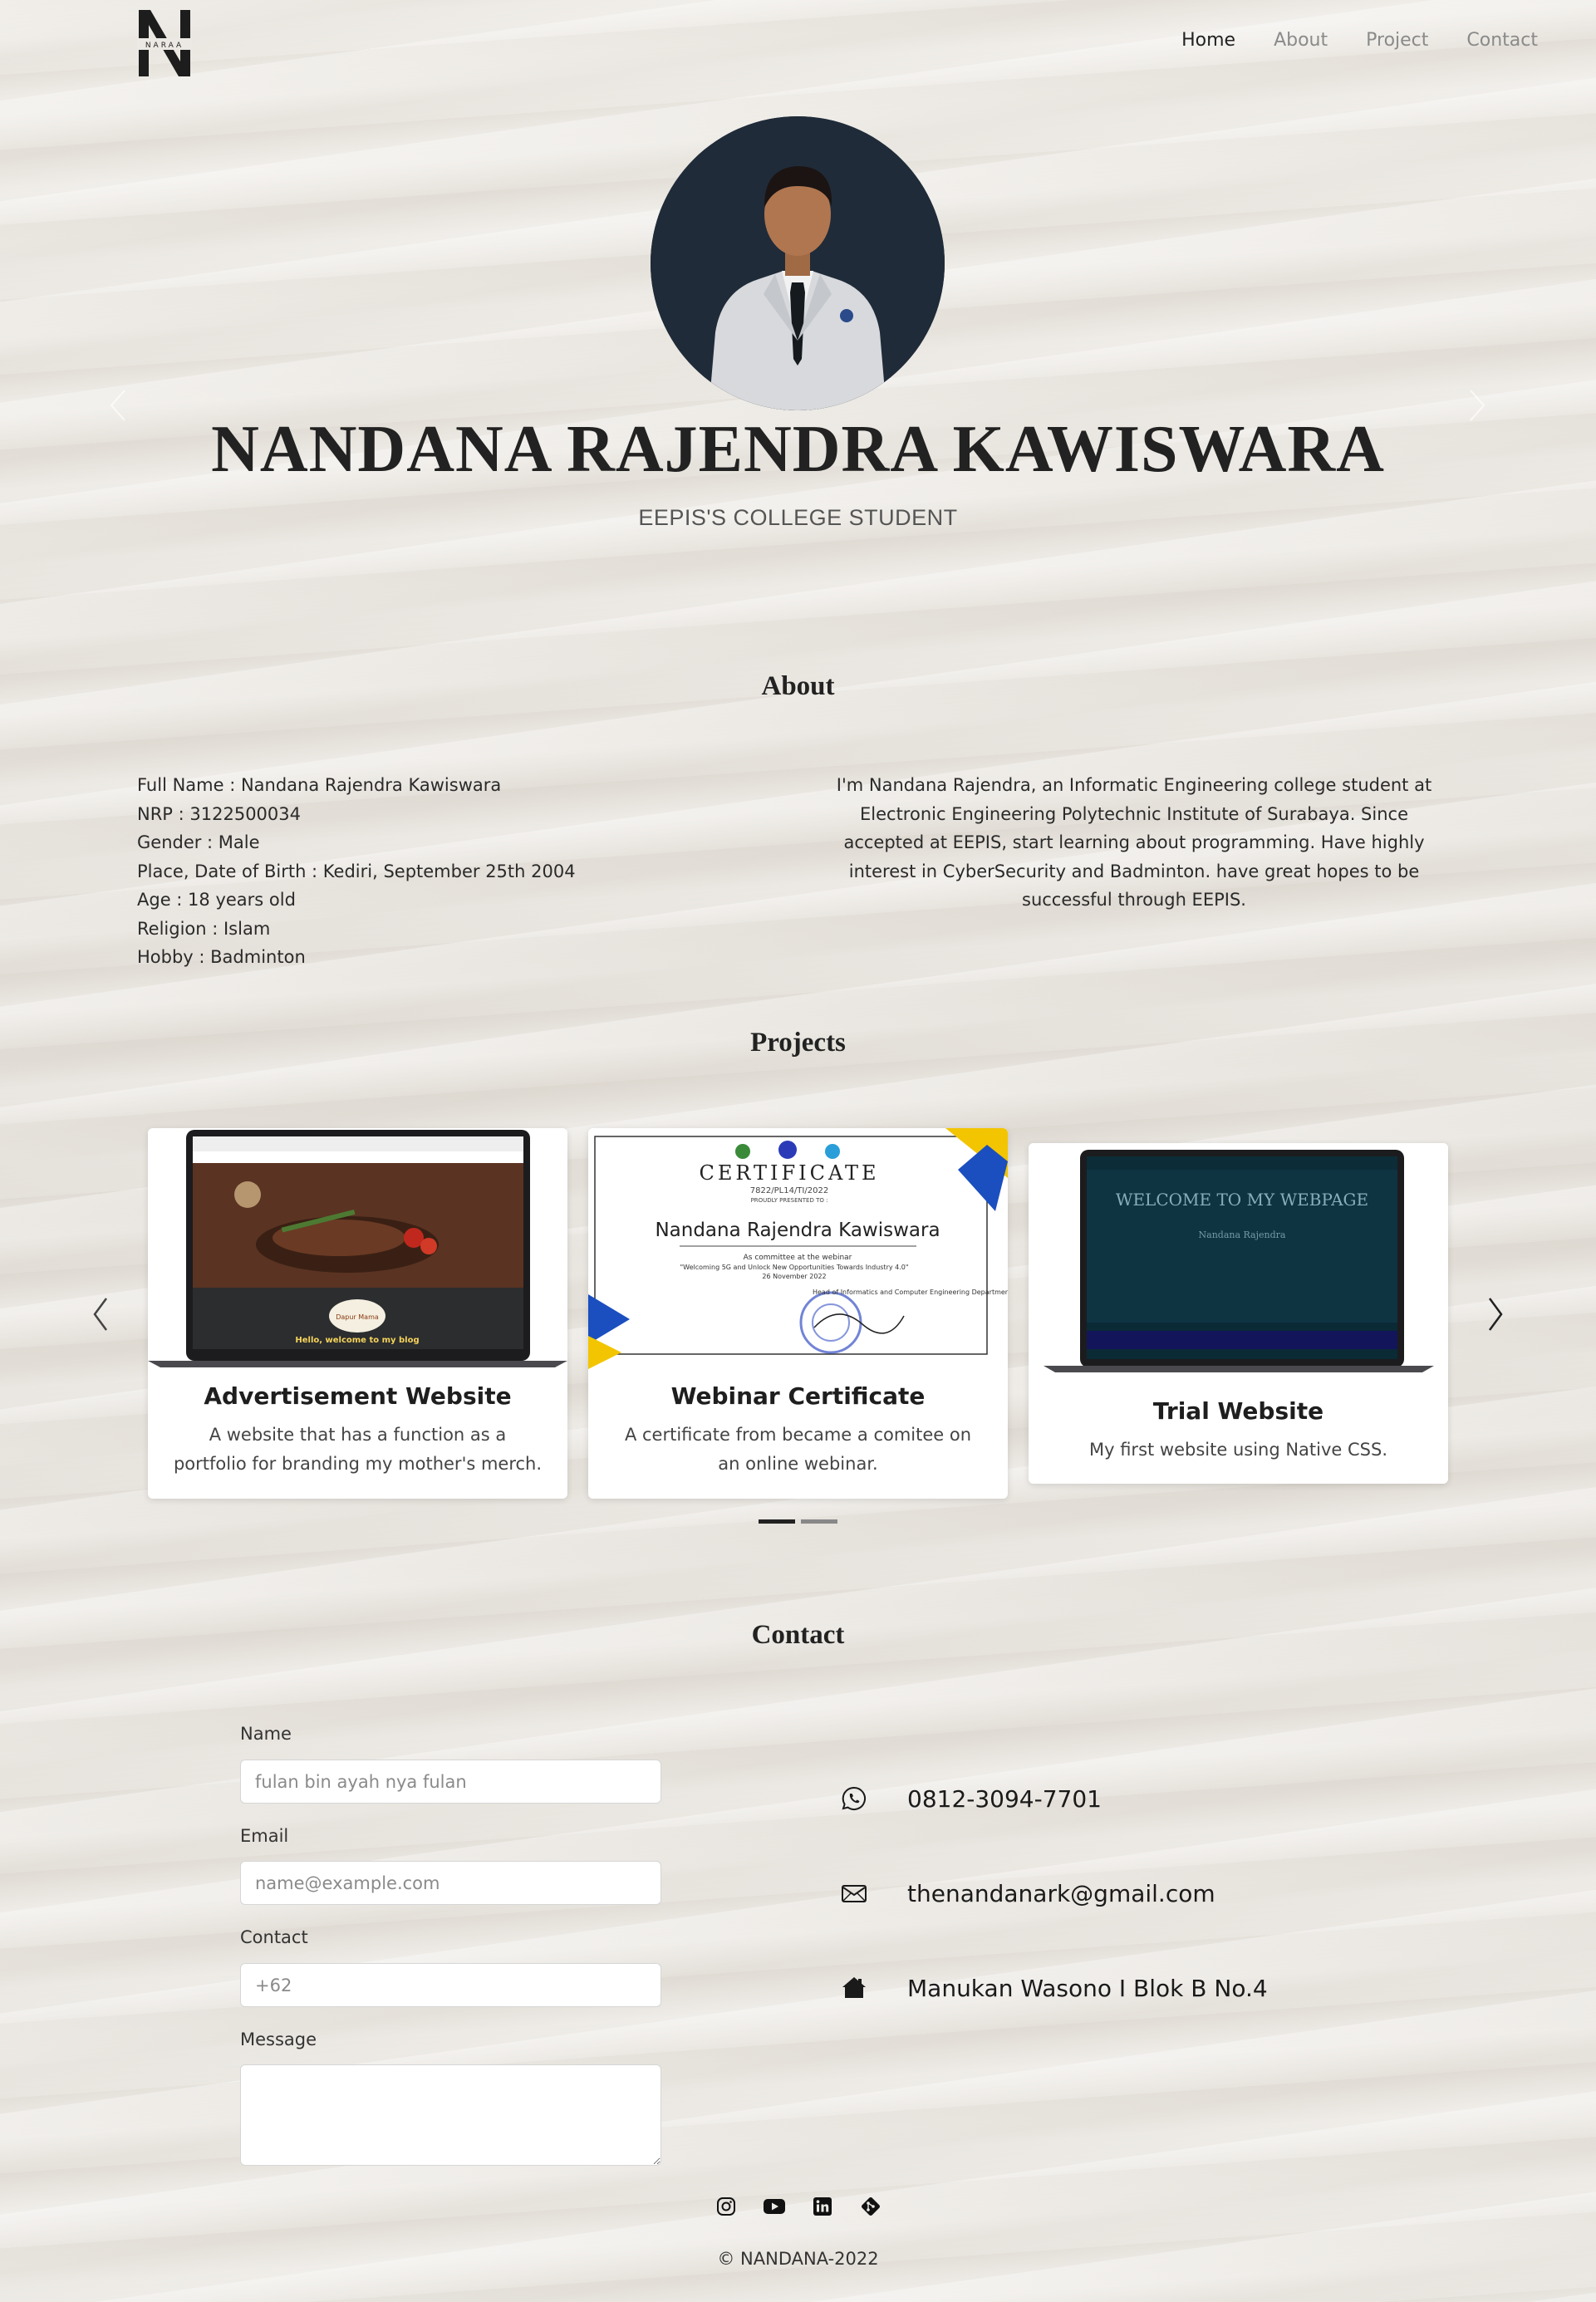 The height and width of the screenshot is (2302, 1596). What do you see at coordinates (264, 1836) in the screenshot?
I see `email-label: Email` at bounding box center [264, 1836].